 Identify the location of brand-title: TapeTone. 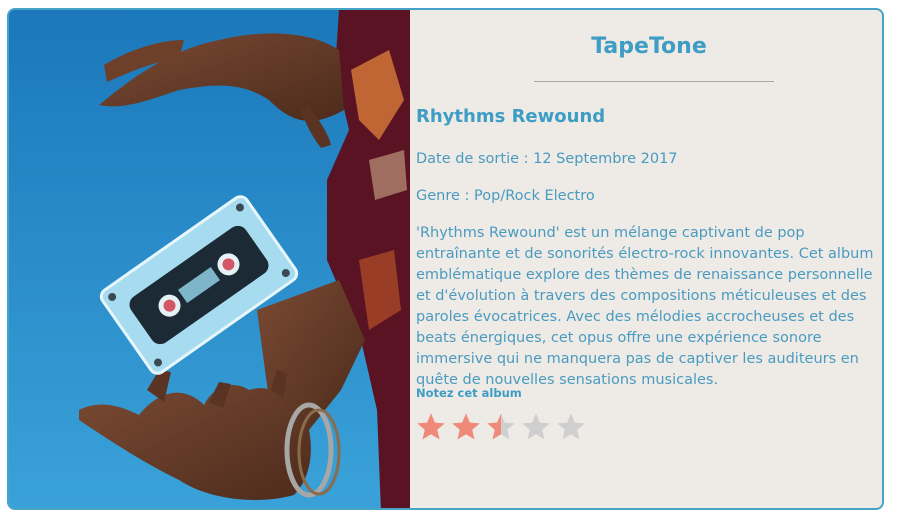
(649, 46).